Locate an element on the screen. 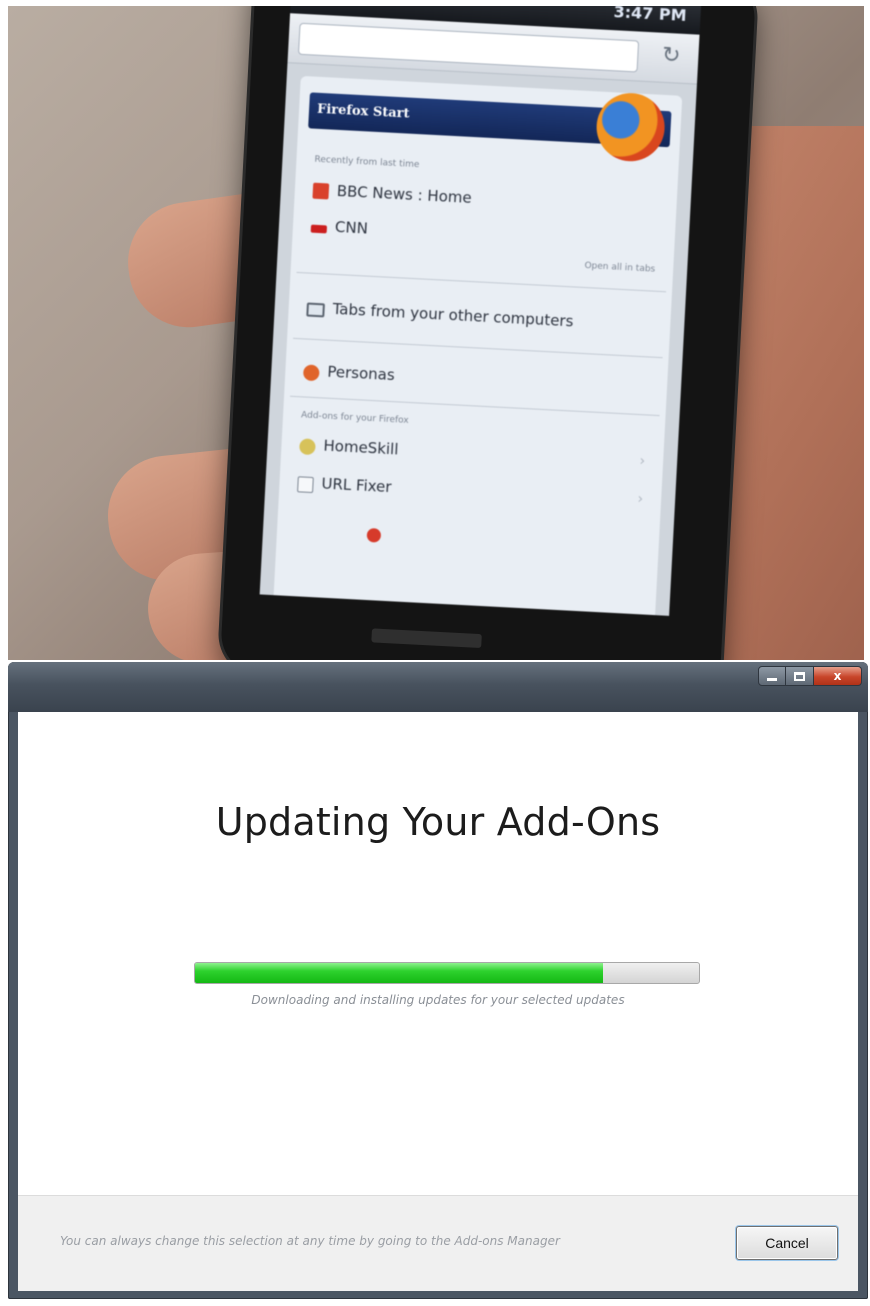 The image size is (870, 1306). recent-section-label: Recently from last time is located at coordinates (367, 162).